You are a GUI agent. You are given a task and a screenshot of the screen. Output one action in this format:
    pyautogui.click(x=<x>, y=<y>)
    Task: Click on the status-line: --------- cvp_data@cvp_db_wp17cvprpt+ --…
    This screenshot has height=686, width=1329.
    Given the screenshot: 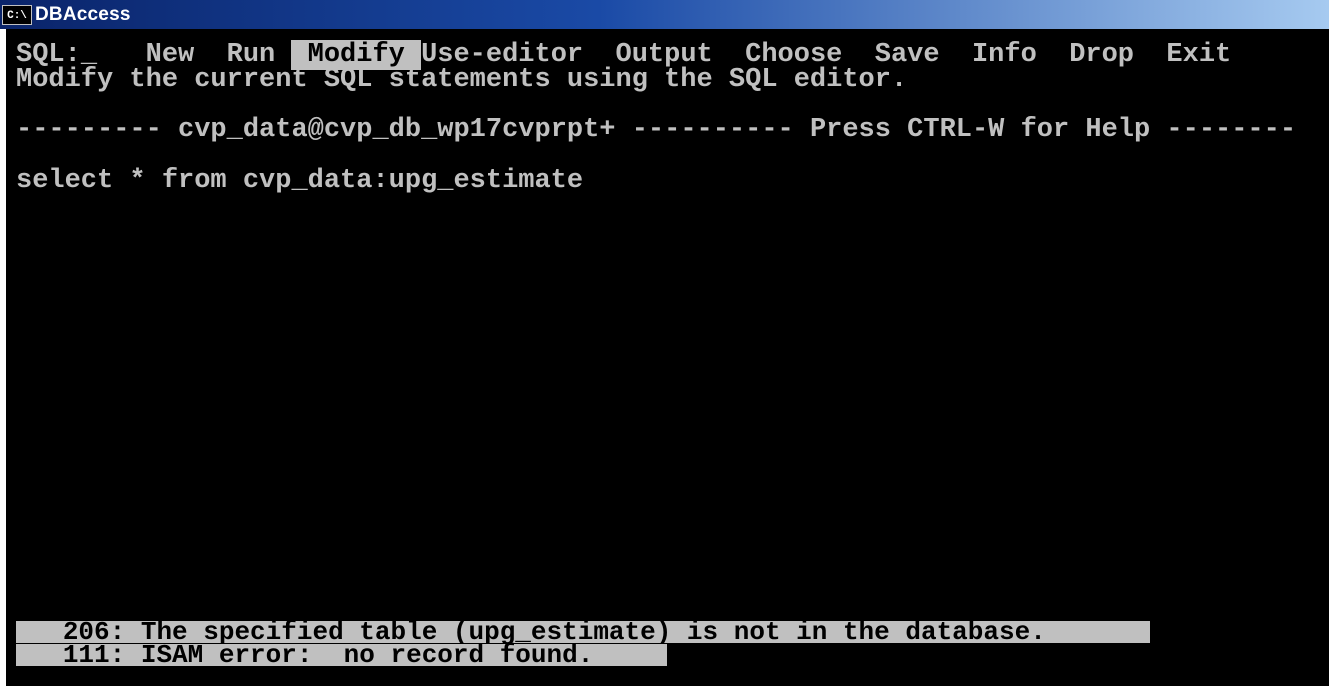 What is the action you would take?
    pyautogui.click(x=656, y=130)
    